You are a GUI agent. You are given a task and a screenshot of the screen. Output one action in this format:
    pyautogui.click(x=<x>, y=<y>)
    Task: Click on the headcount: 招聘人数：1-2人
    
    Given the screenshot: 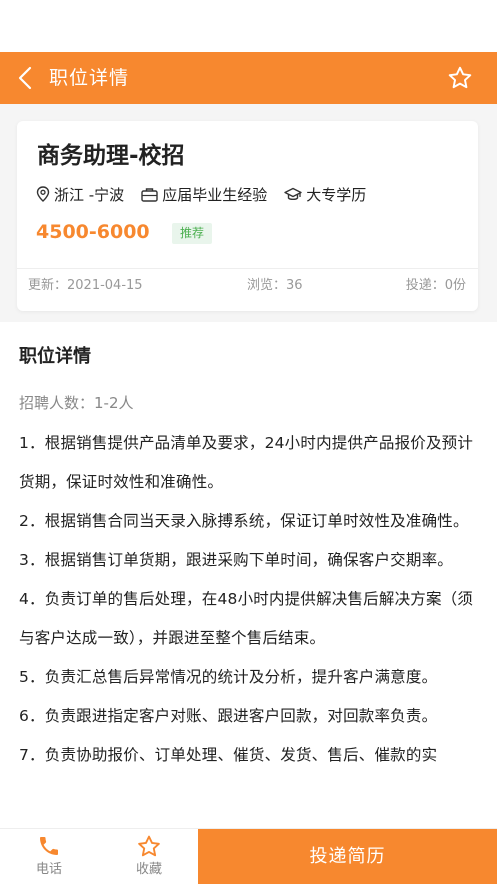 What is the action you would take?
    pyautogui.click(x=76, y=403)
    